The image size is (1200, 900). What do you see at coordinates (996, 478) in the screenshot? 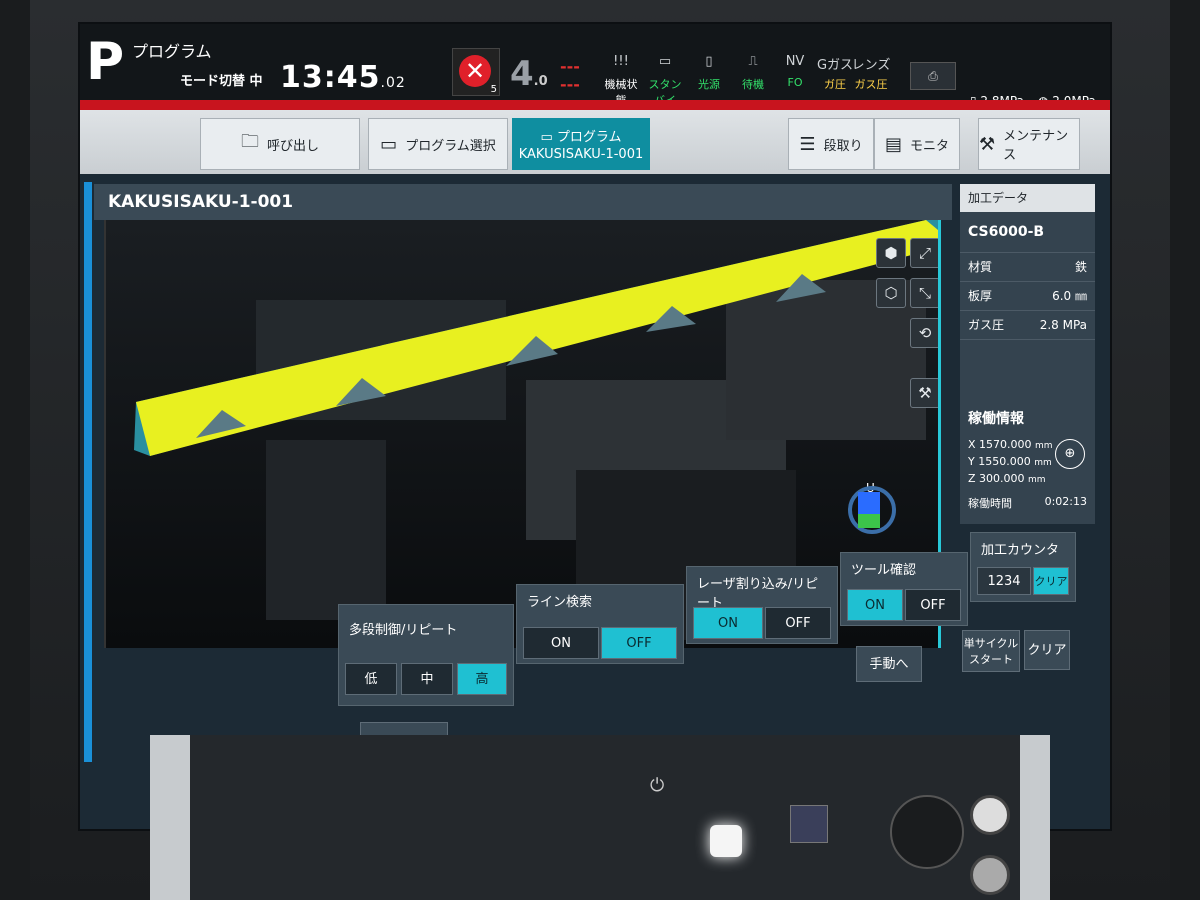
I see `coord-z-value: Z 300.000` at bounding box center [996, 478].